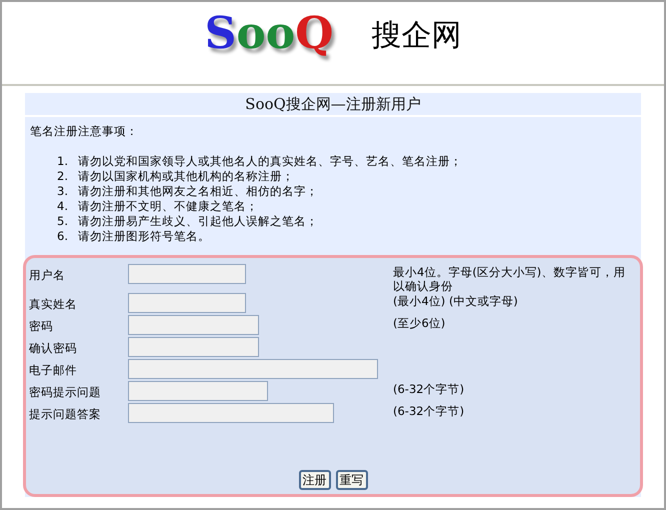 Image resolution: width=666 pixels, height=510 pixels. Describe the element at coordinates (65, 392) in the screenshot. I see `field-label: 密码提示问题` at that location.